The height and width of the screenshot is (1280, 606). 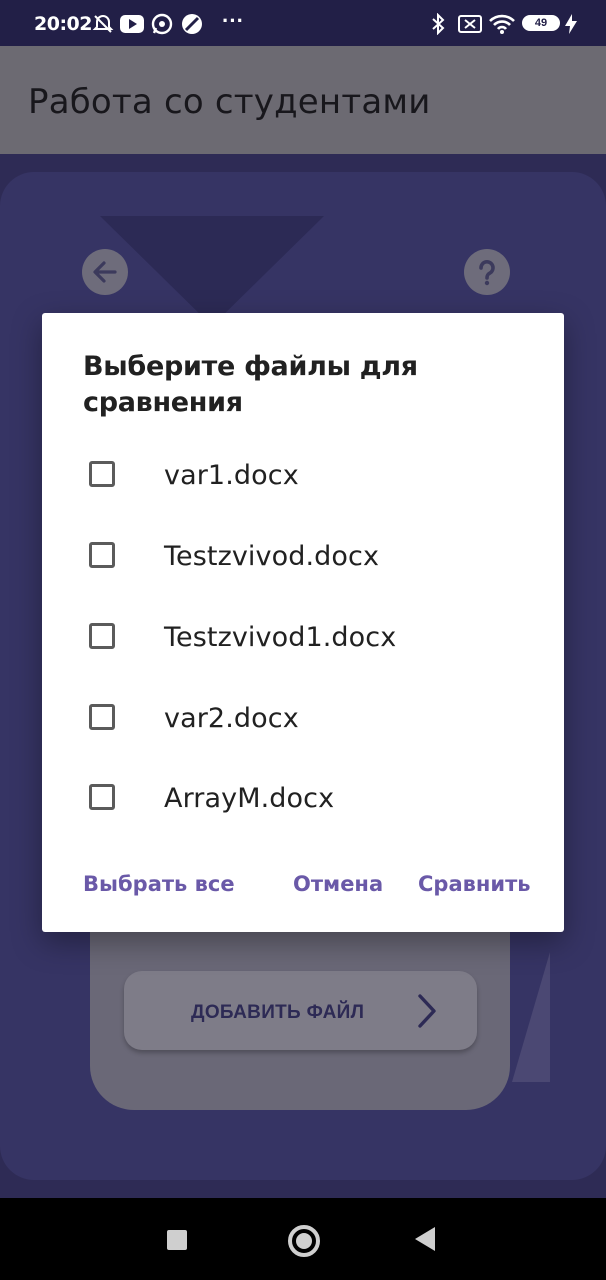 What do you see at coordinates (487, 272) in the screenshot?
I see `help-icon` at bounding box center [487, 272].